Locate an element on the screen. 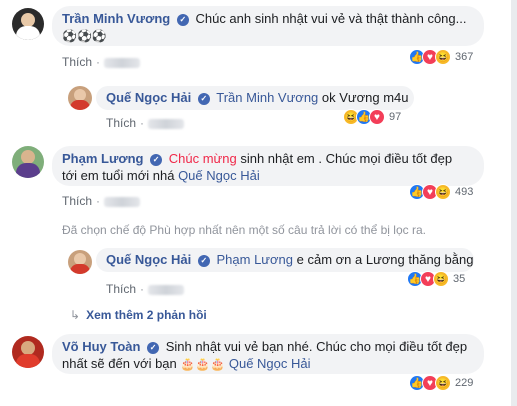  reply-text: e cảm ơn a Lương thăng bằng is located at coordinates (385, 259).